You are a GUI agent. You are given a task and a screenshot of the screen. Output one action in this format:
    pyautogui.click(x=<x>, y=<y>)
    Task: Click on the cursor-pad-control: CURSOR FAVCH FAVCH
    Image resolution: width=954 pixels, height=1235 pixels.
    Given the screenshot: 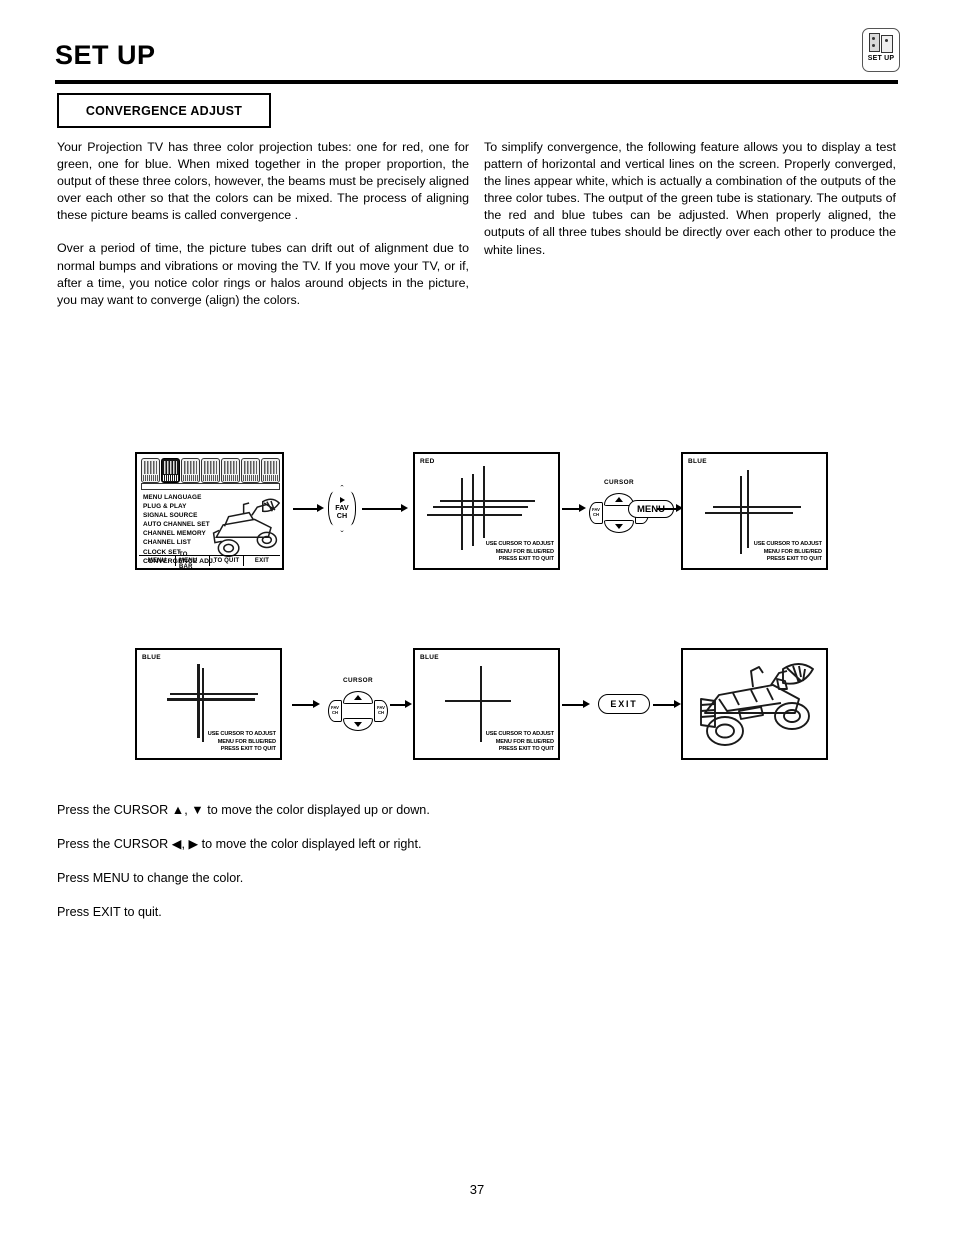 What is the action you would take?
    pyautogui.click(x=358, y=705)
    